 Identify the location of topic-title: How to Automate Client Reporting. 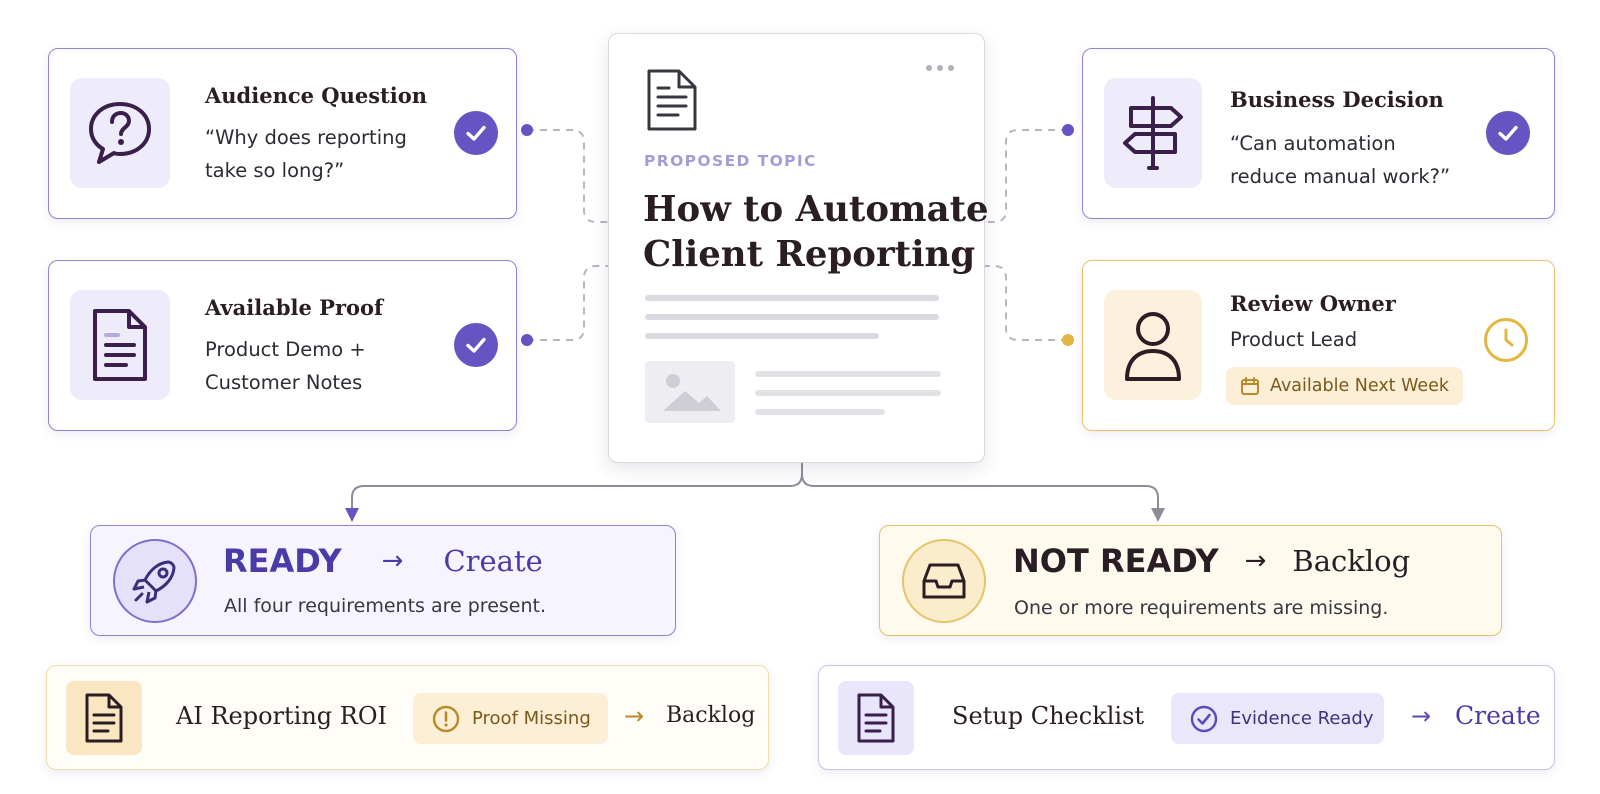
(816, 232).